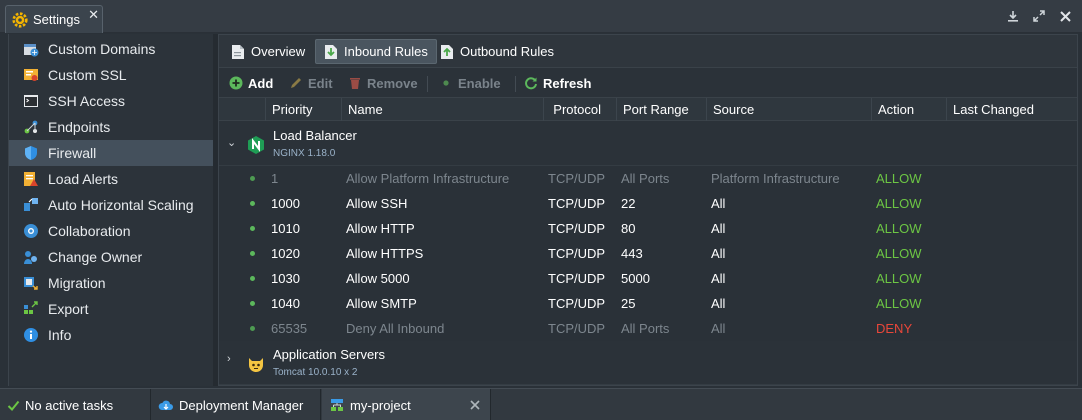  Describe the element at coordinates (628, 303) in the screenshot. I see `rule-port-range: 25` at that location.